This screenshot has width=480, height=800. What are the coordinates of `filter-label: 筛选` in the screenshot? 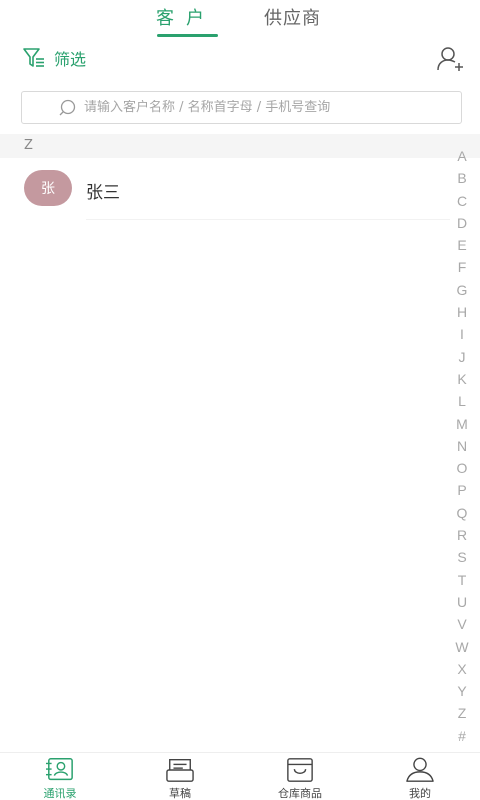 It's located at (70, 59).